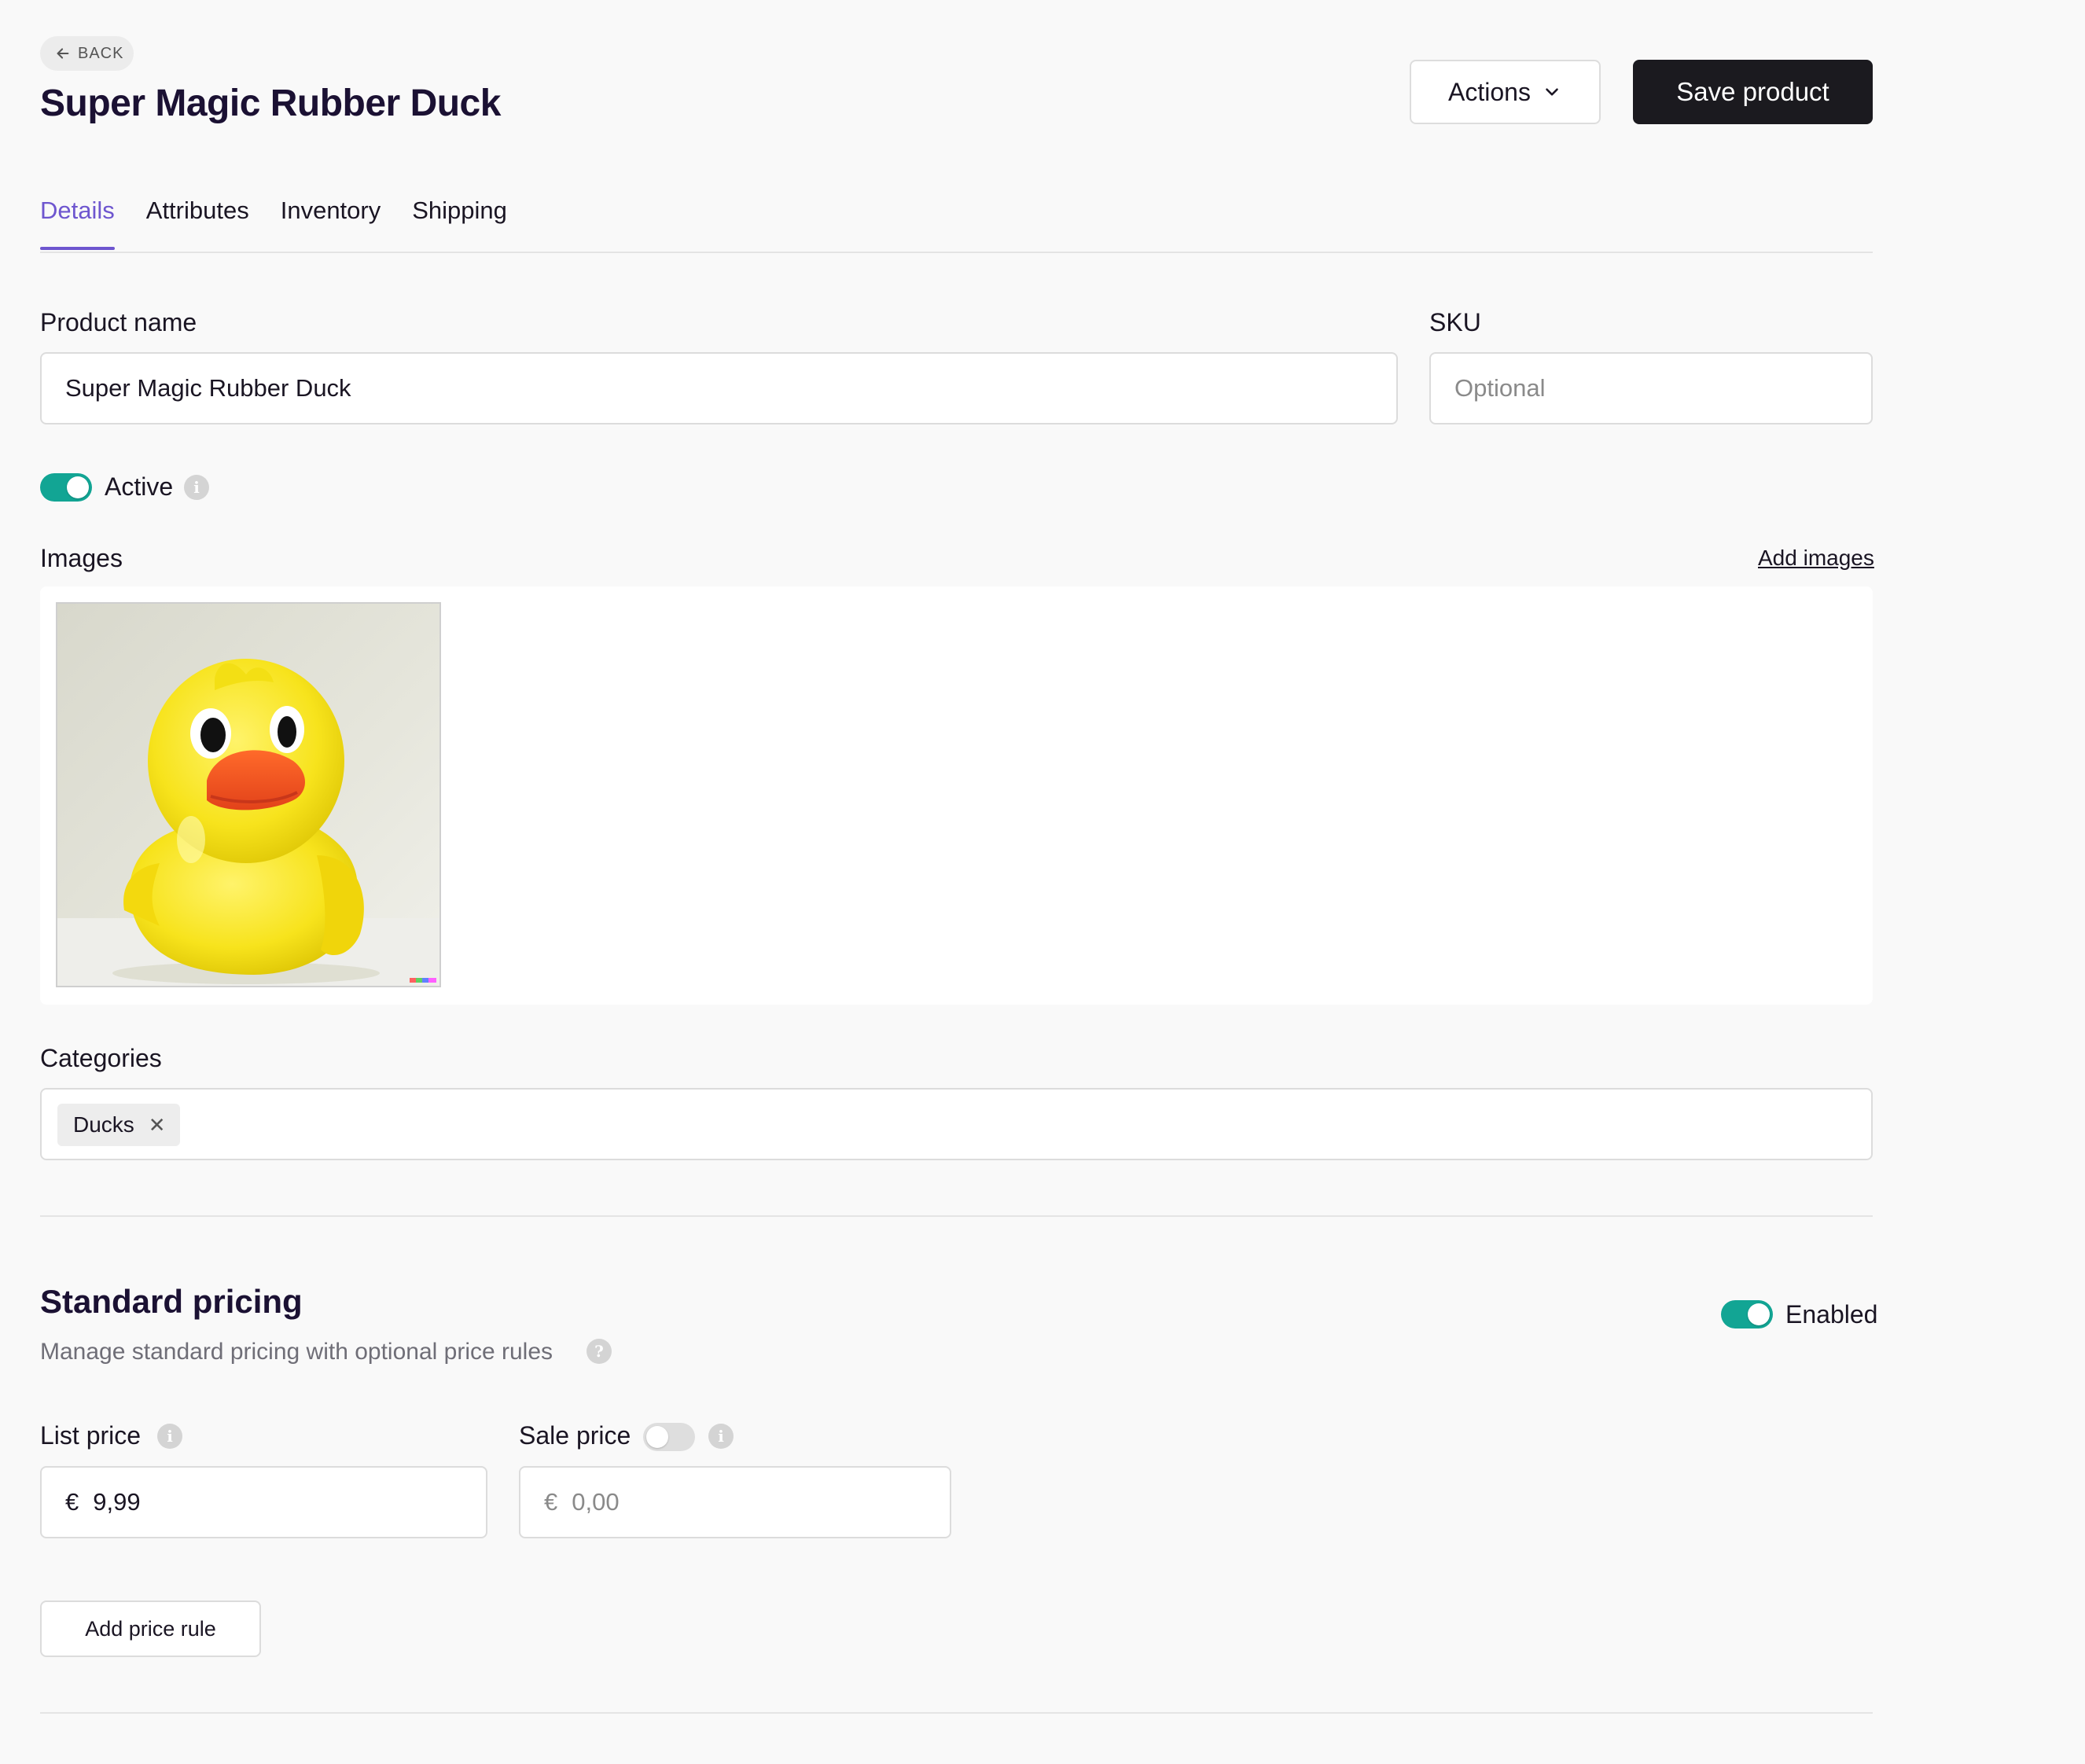 This screenshot has width=2085, height=1764. What do you see at coordinates (118, 322) in the screenshot?
I see `product-name-label: Product name` at bounding box center [118, 322].